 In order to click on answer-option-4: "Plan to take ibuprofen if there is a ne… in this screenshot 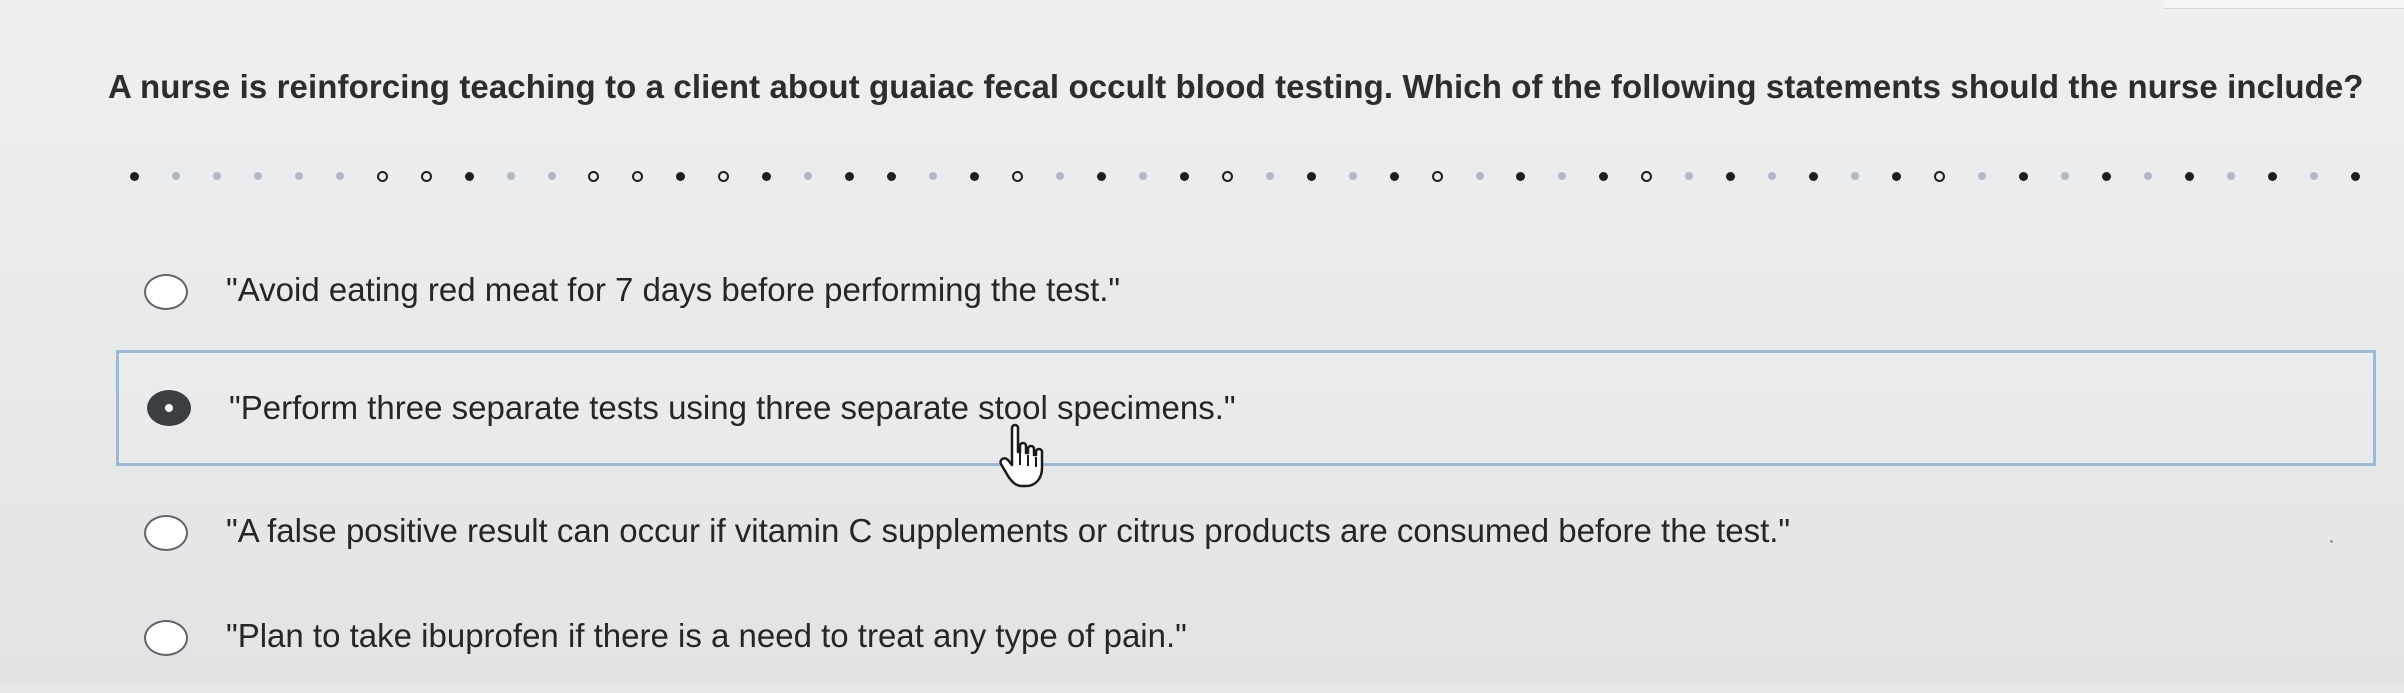, I will do `click(1246, 638)`.